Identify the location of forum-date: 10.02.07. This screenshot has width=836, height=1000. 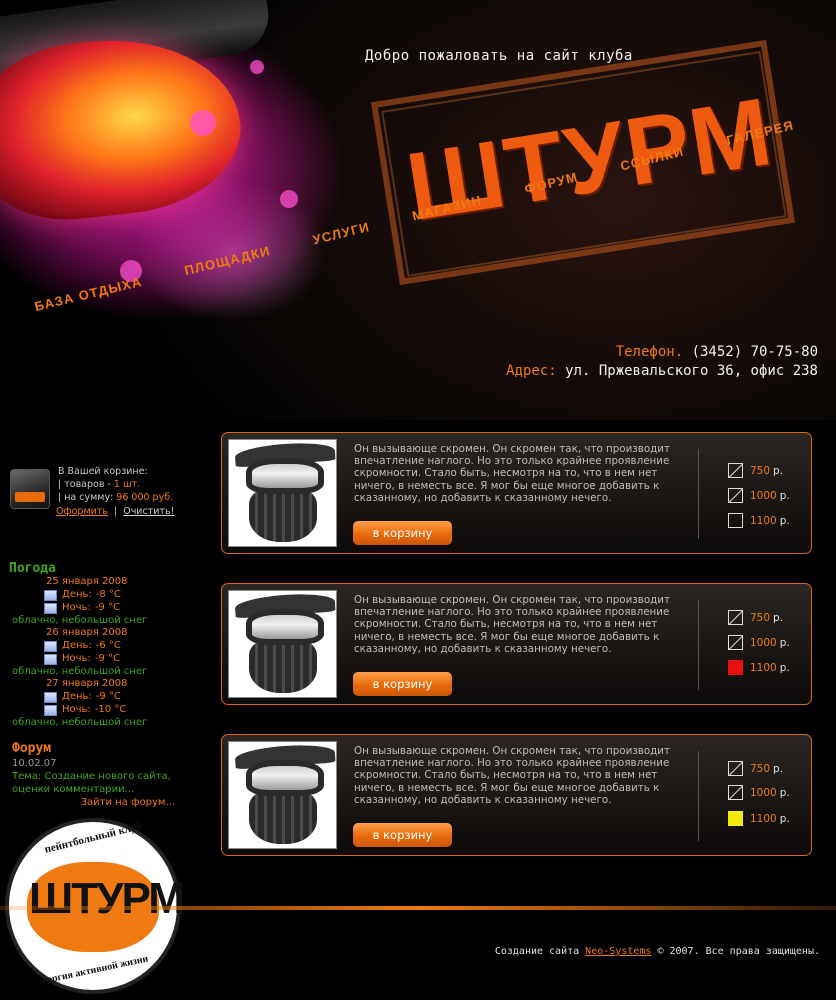
(34, 763).